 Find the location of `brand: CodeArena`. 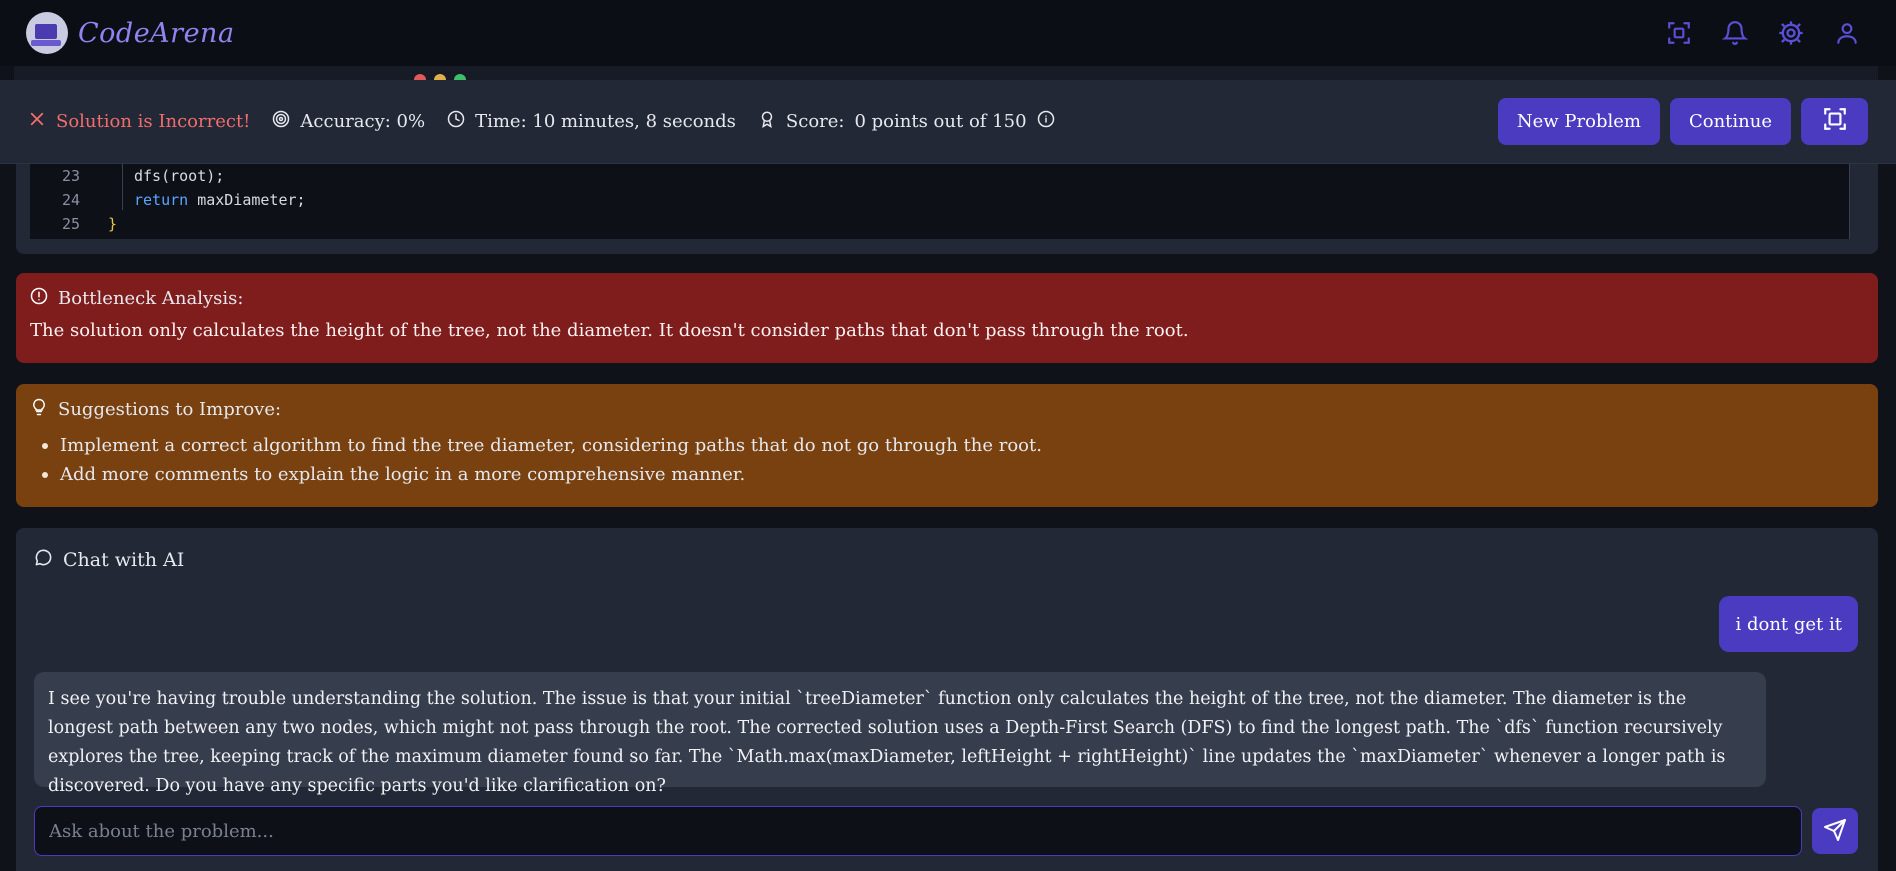

brand: CodeArena is located at coordinates (130, 33).